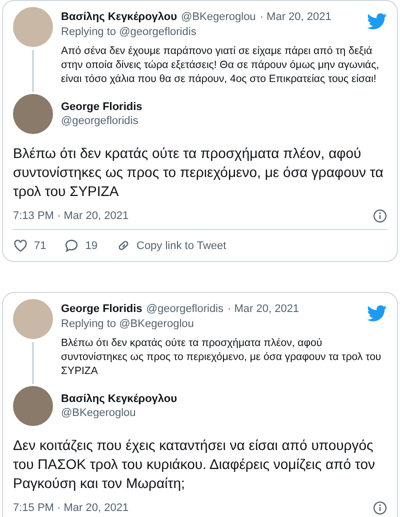  What do you see at coordinates (81, 245) in the screenshot?
I see `reply-button: 19` at bounding box center [81, 245].